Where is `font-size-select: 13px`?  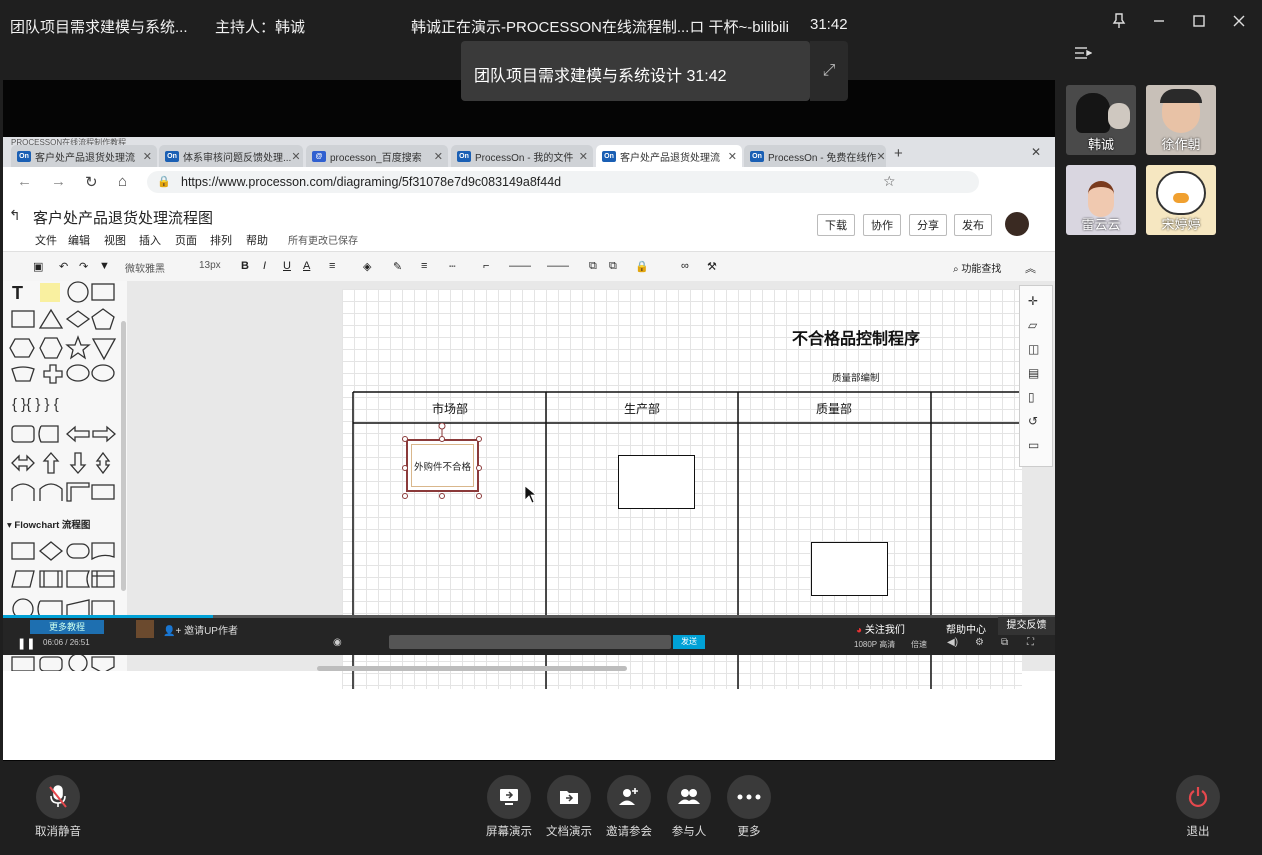
font-size-select: 13px is located at coordinates (210, 265).